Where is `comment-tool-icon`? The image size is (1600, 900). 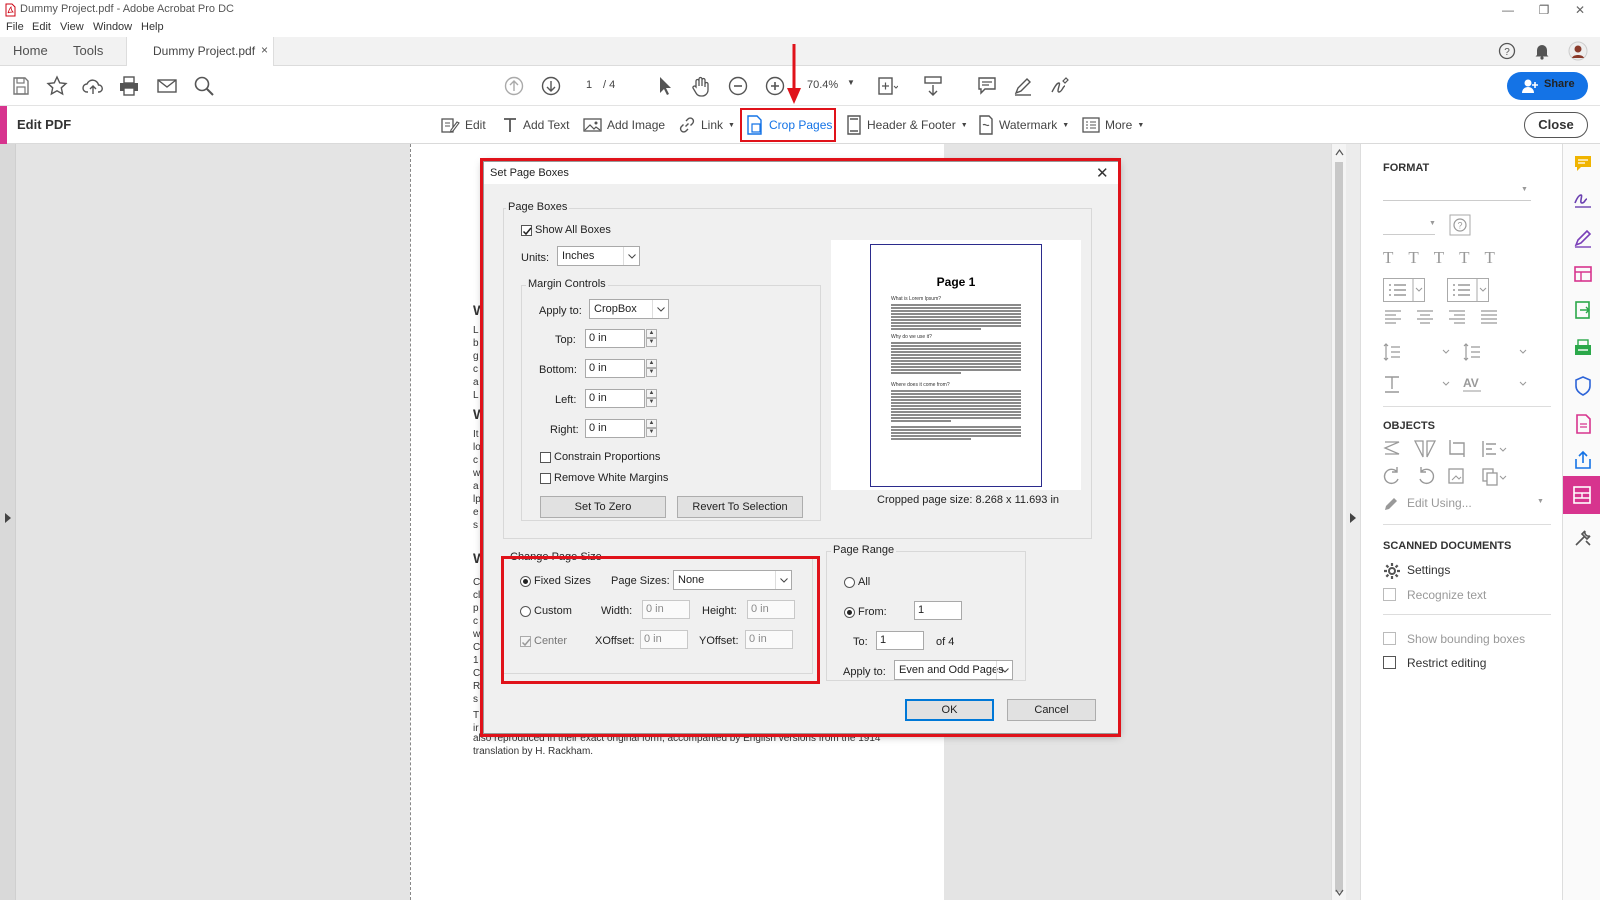 comment-tool-icon is located at coordinates (1583, 164).